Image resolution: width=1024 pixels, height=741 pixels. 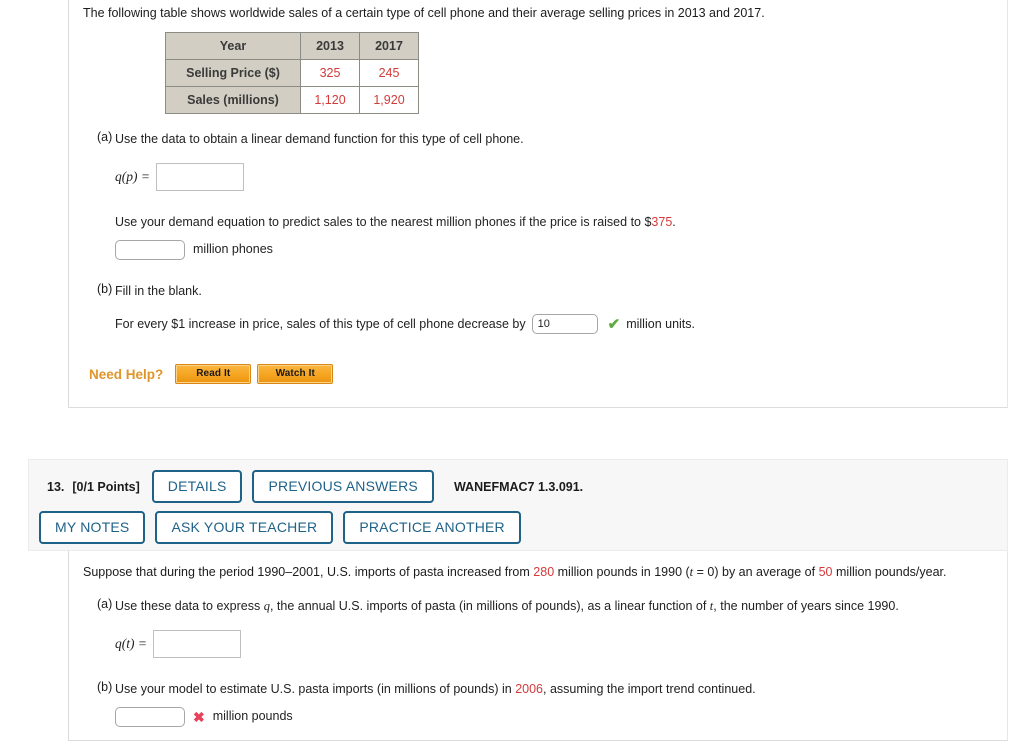 What do you see at coordinates (106, 486) in the screenshot?
I see `question-13-points: [0/1 Points]` at bounding box center [106, 486].